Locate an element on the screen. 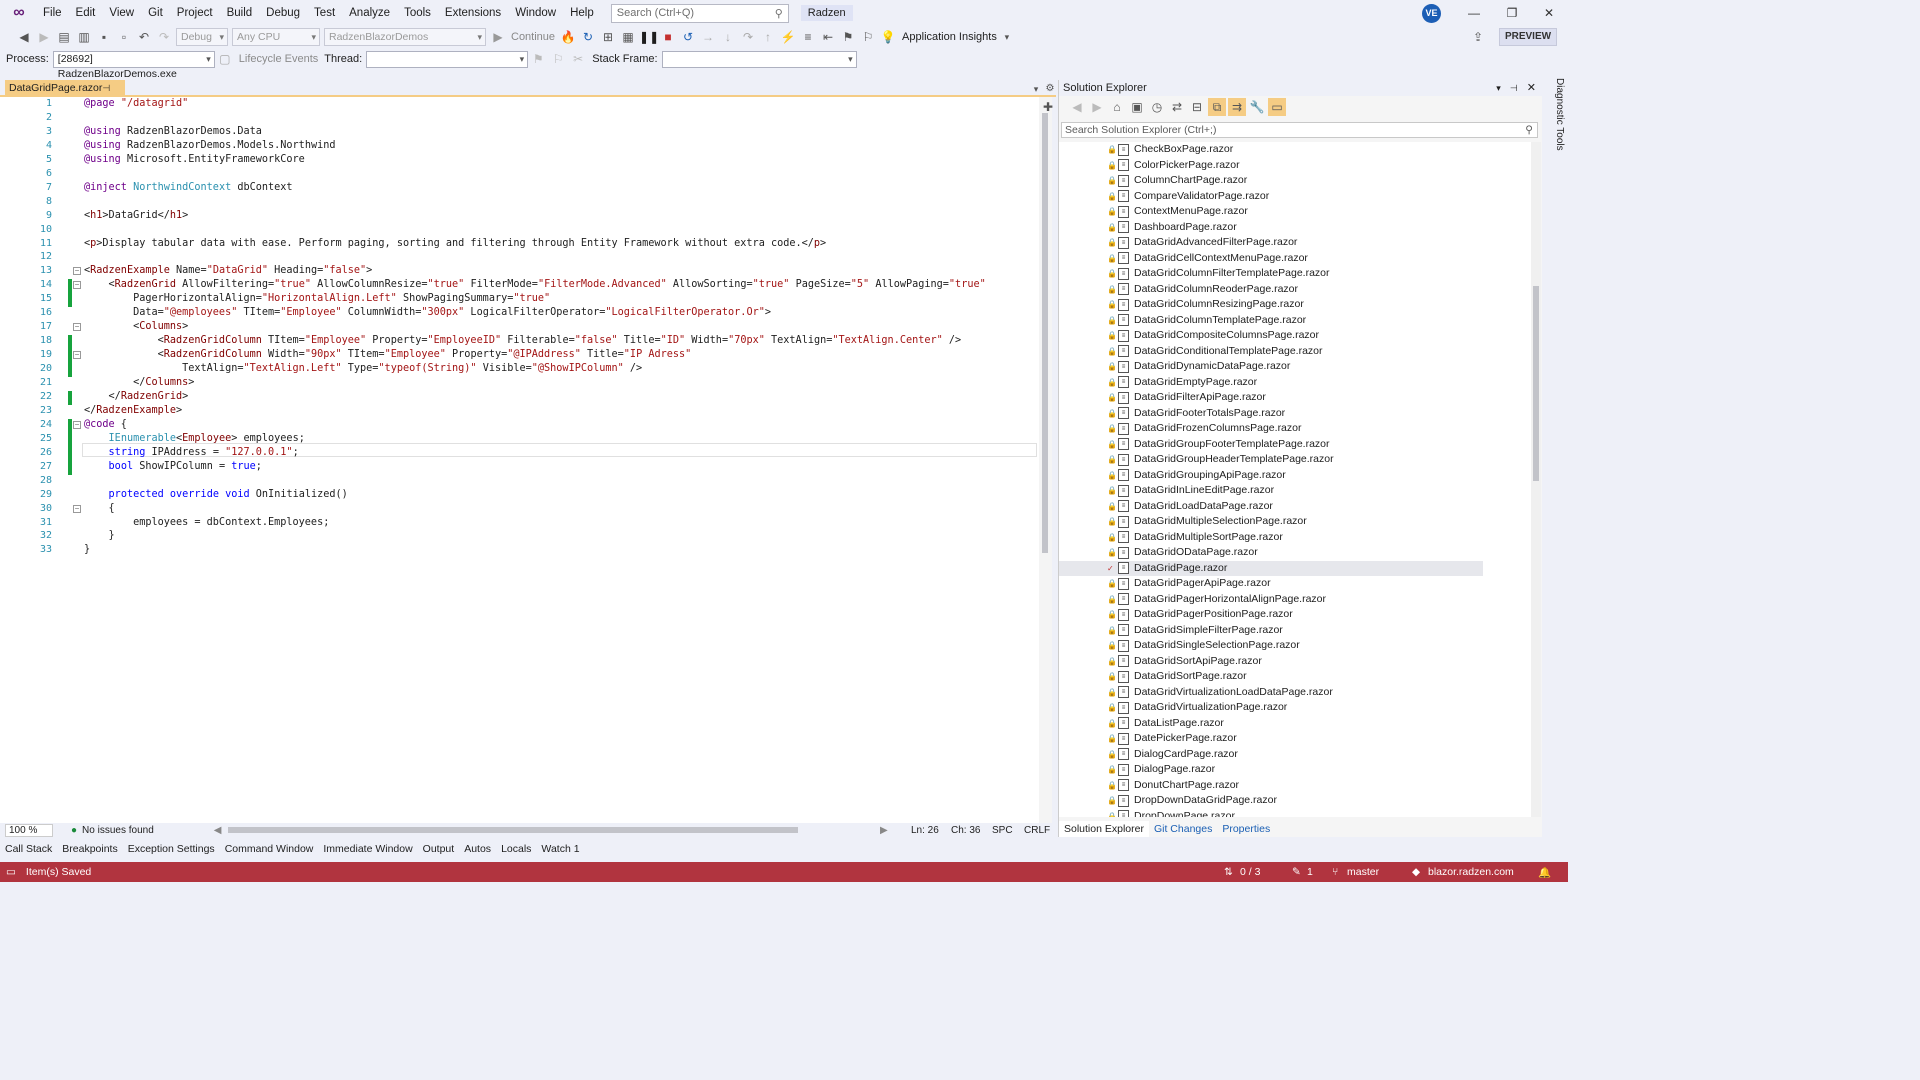 The image size is (1920, 1080). file-item: ✓ ≡ DataGridPage.razor is located at coordinates (1271, 568).